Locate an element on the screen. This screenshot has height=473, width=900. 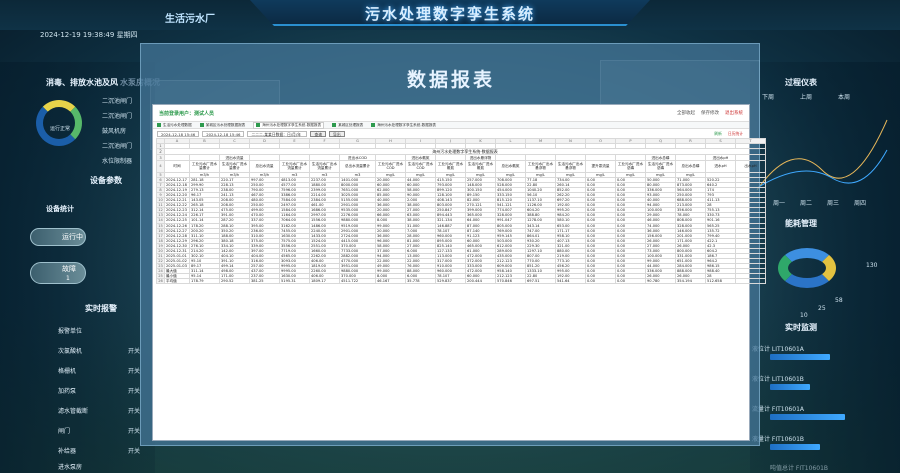
grid-cell: 4511.722 is located at coordinates (357, 281).